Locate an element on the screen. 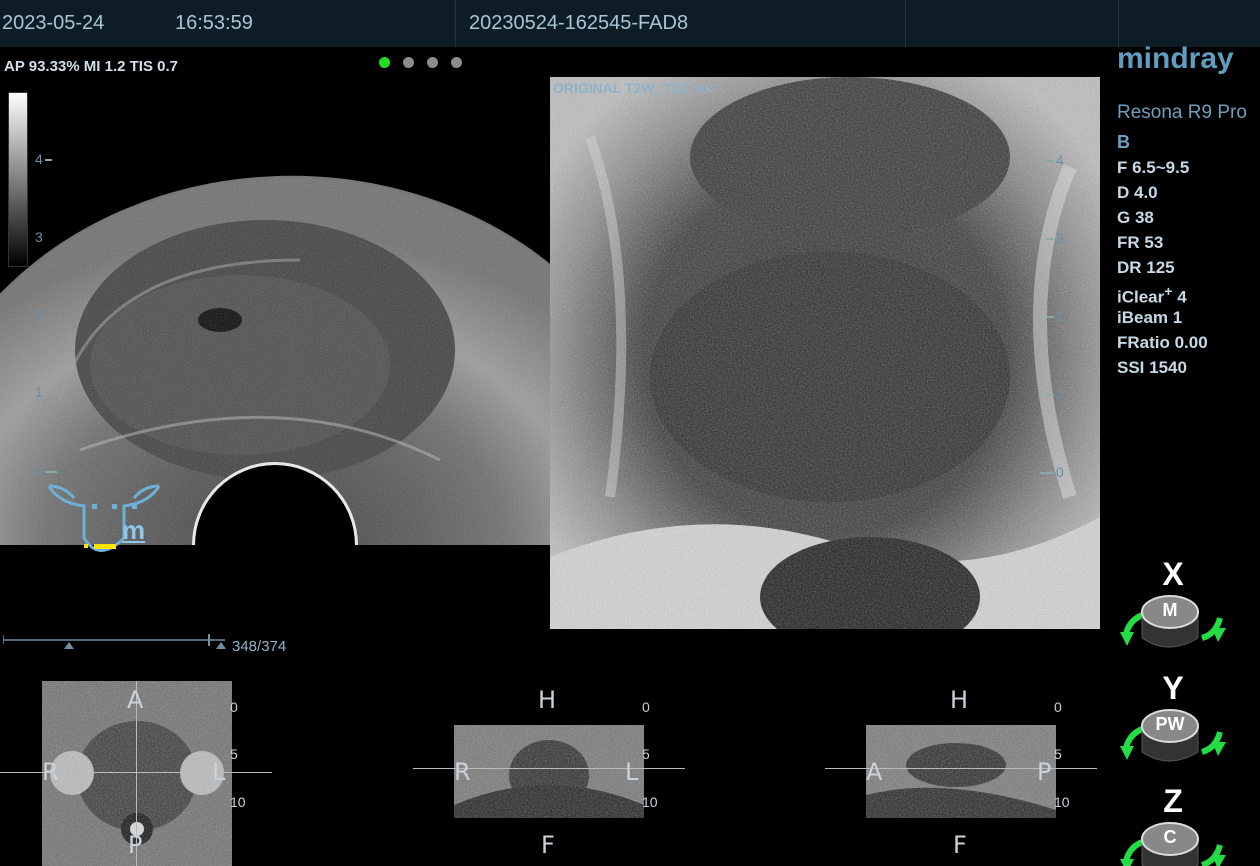 Image resolution: width=1260 pixels, height=866 pixels. slice-counter: 348/374 is located at coordinates (259, 646).